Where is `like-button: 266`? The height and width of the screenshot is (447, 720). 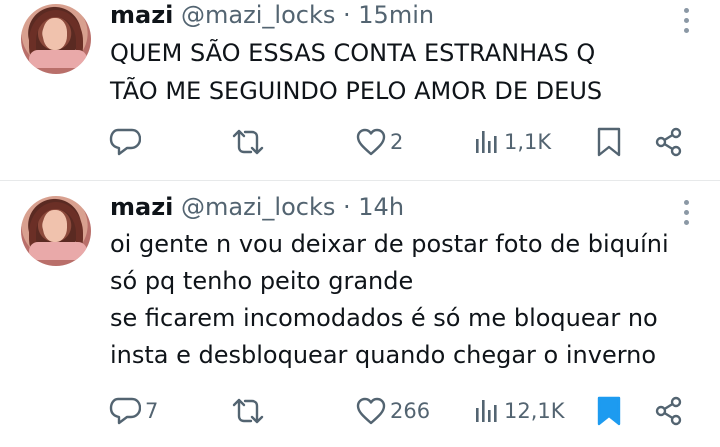
like-button: 266 is located at coordinates (393, 411).